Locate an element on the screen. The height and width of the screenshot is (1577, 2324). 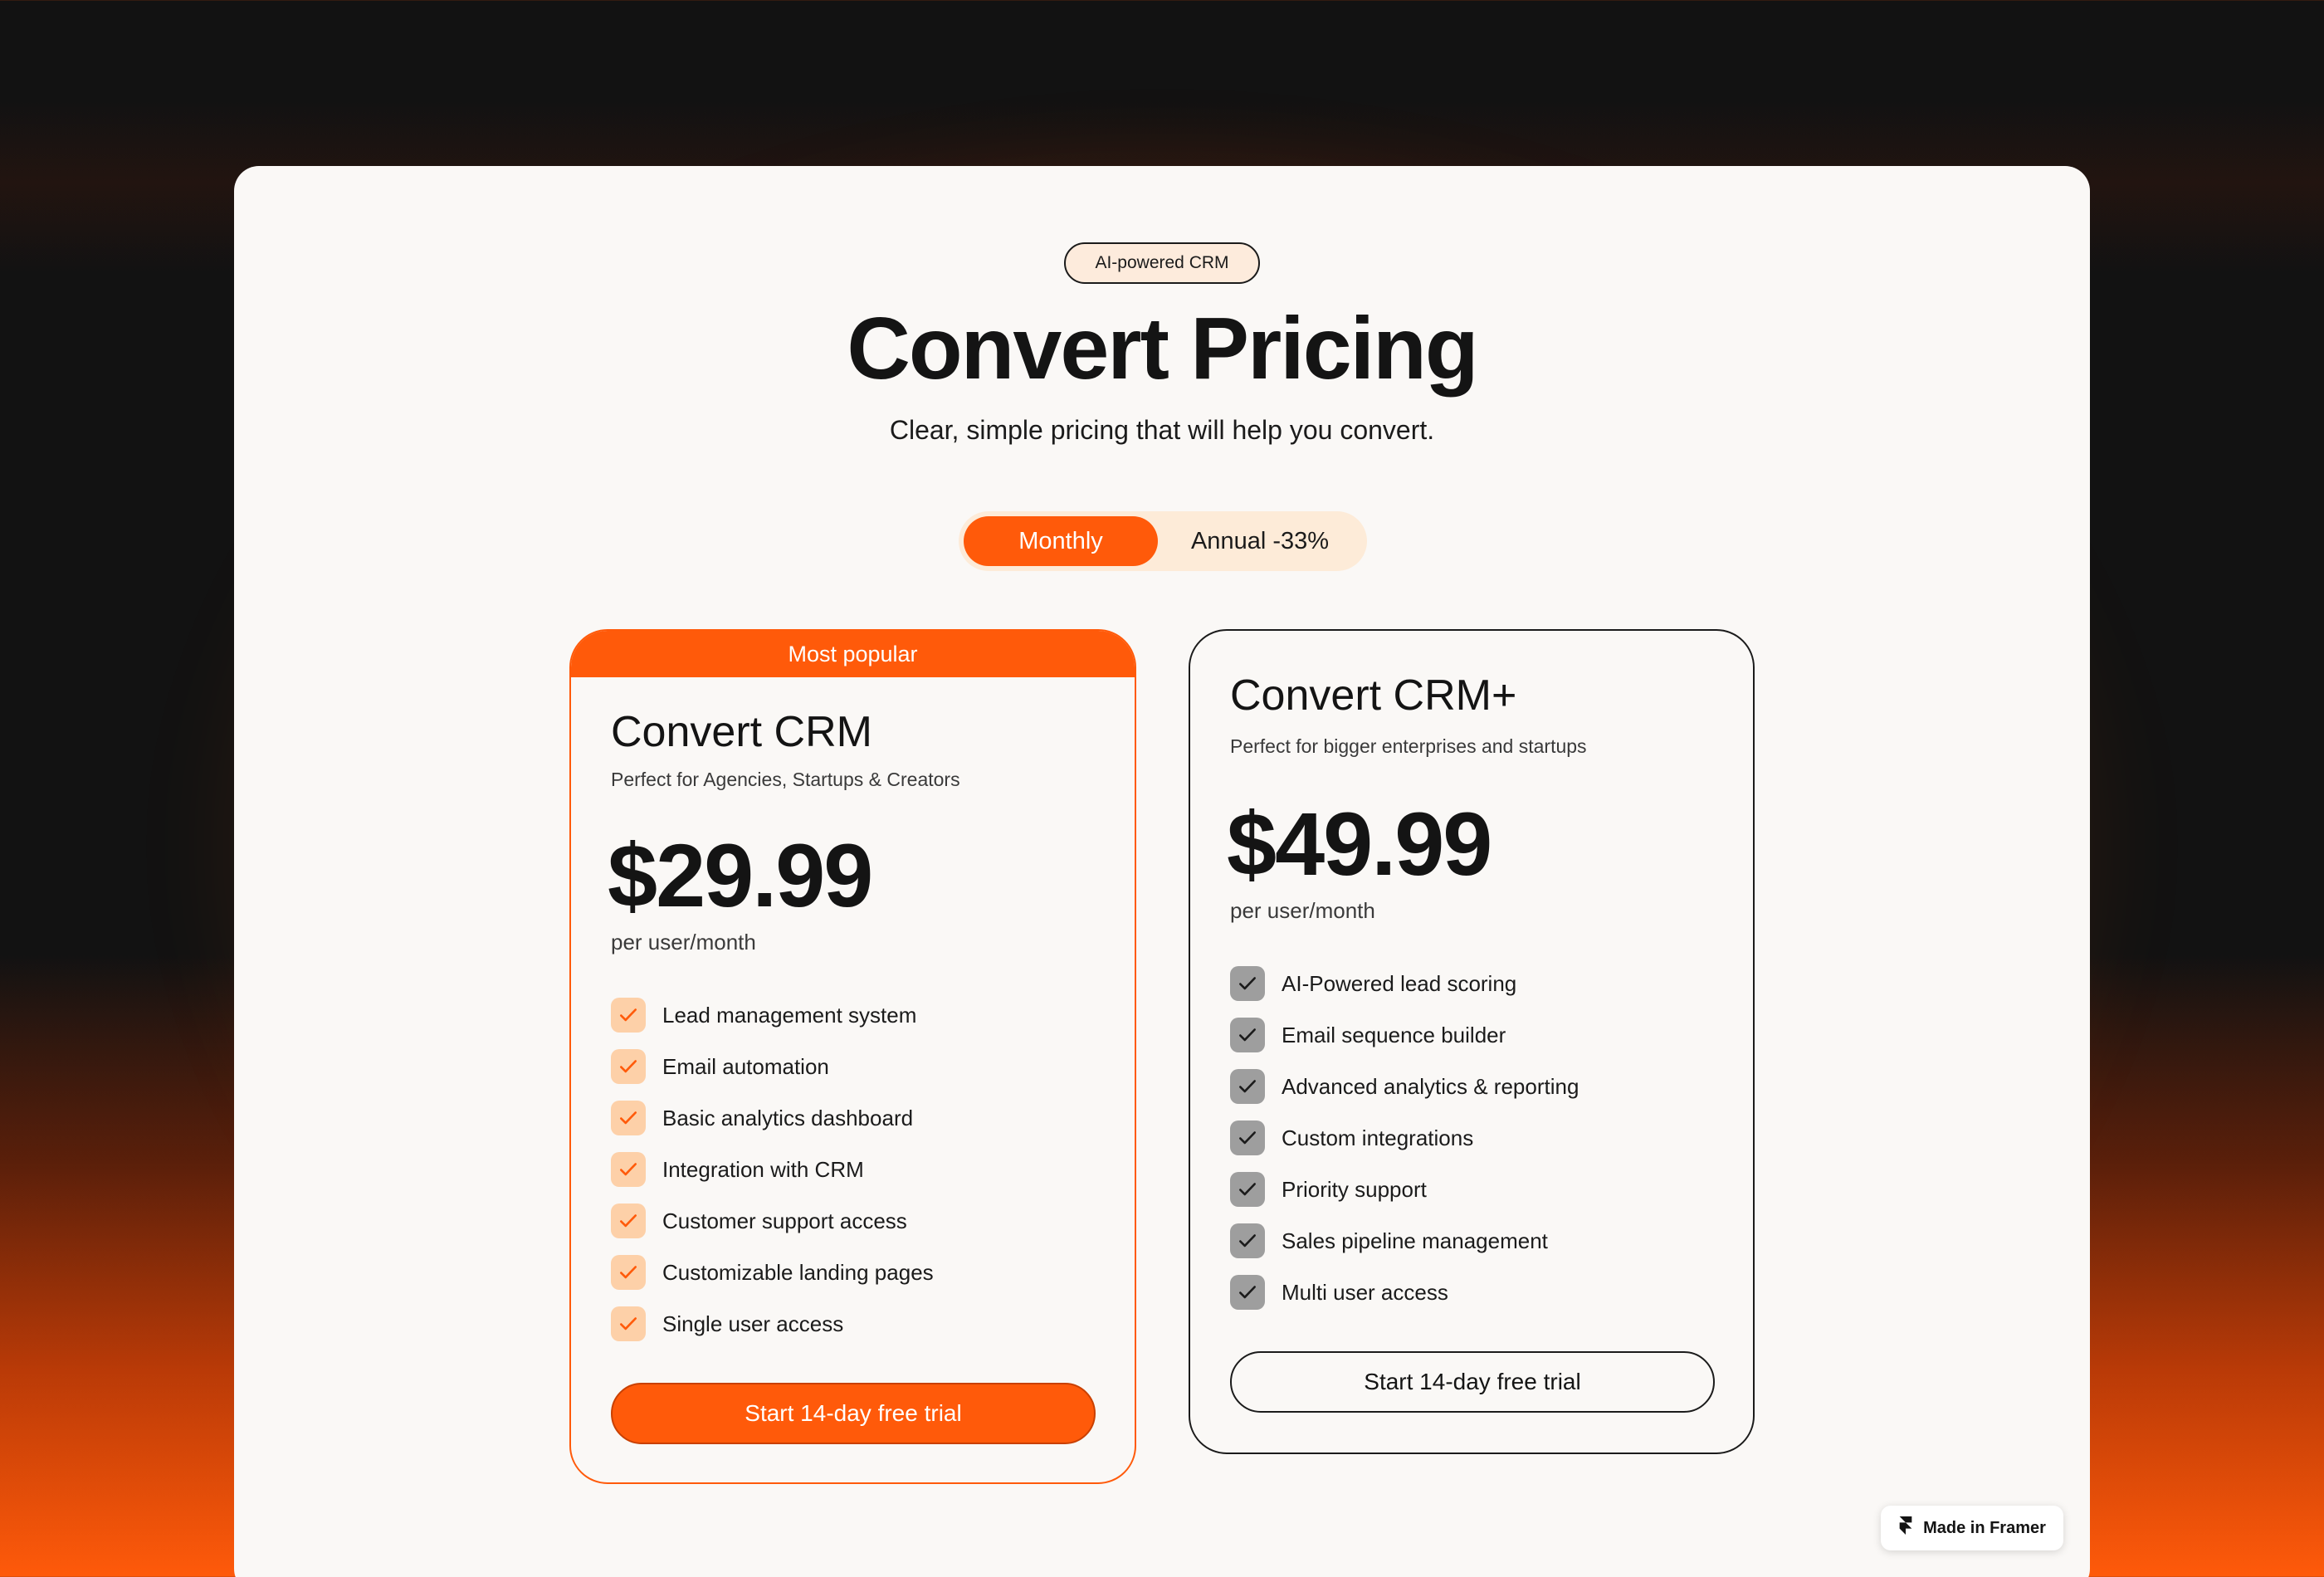
most-popular-ribbon: Most popular is located at coordinates (853, 654).